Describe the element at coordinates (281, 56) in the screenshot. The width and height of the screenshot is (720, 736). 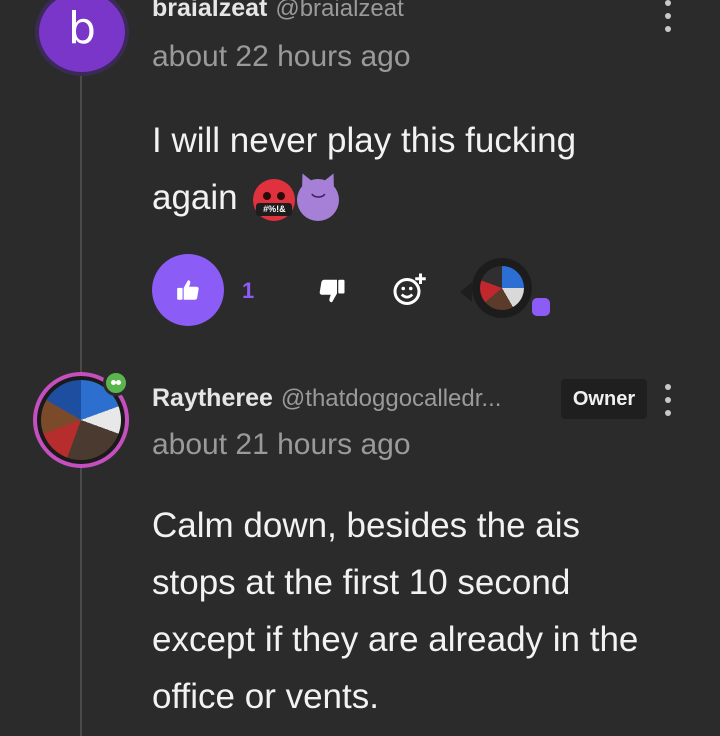
I see `timestamp: about 22 hours ago` at that location.